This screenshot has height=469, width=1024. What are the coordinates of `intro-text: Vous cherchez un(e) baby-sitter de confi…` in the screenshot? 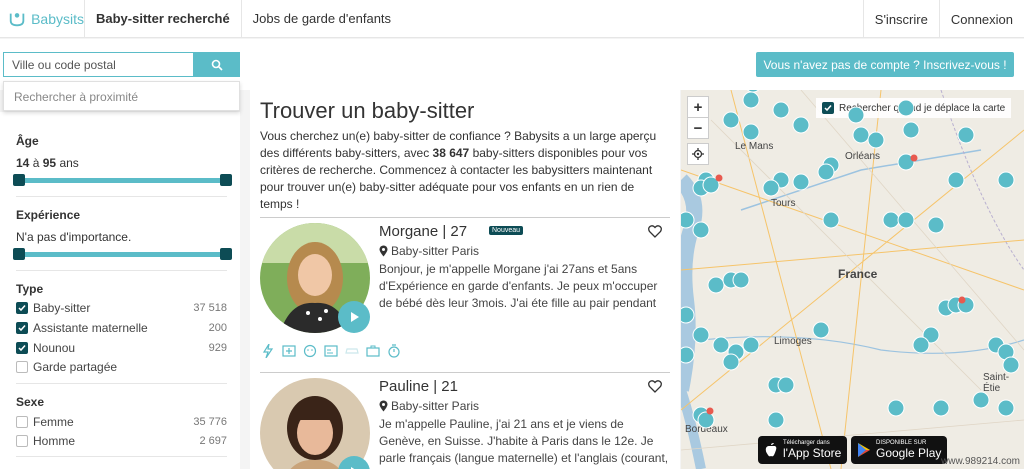 It's located at (458, 170).